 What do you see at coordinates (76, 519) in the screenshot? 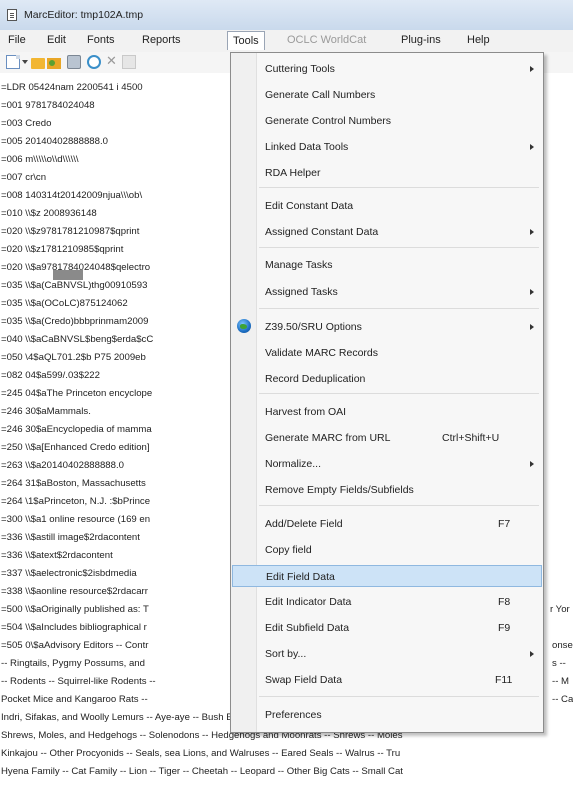
I see `marc-line: =300 \\$a1 online resource (169 en` at bounding box center [76, 519].